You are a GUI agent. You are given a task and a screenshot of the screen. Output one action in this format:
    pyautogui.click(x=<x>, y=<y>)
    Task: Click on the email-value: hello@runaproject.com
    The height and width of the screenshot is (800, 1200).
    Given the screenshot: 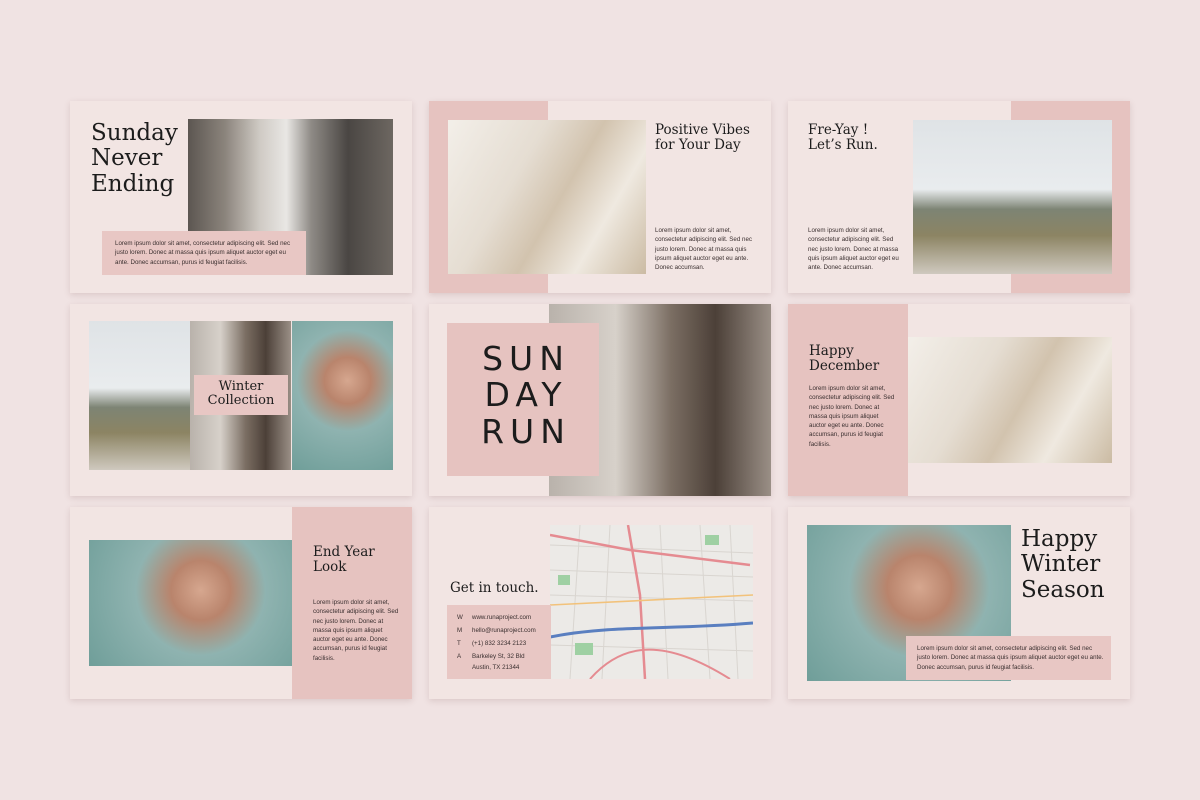 What is the action you would take?
    pyautogui.click(x=504, y=630)
    